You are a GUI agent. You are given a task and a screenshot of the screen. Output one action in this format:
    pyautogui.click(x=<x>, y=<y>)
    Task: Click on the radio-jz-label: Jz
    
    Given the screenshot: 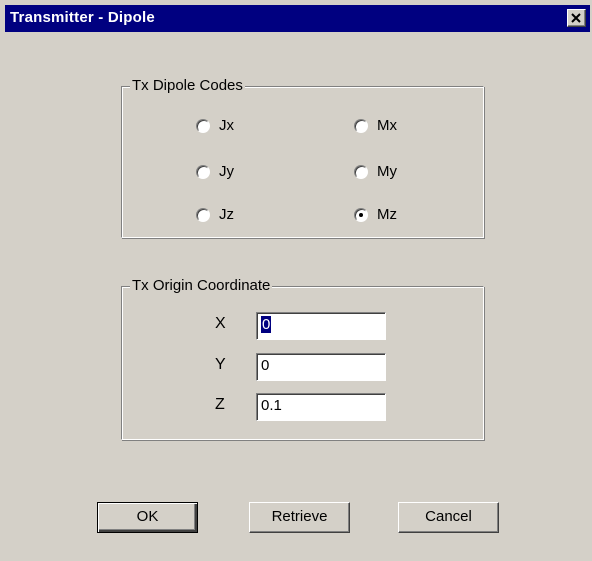 What is the action you would take?
    pyautogui.click(x=226, y=214)
    